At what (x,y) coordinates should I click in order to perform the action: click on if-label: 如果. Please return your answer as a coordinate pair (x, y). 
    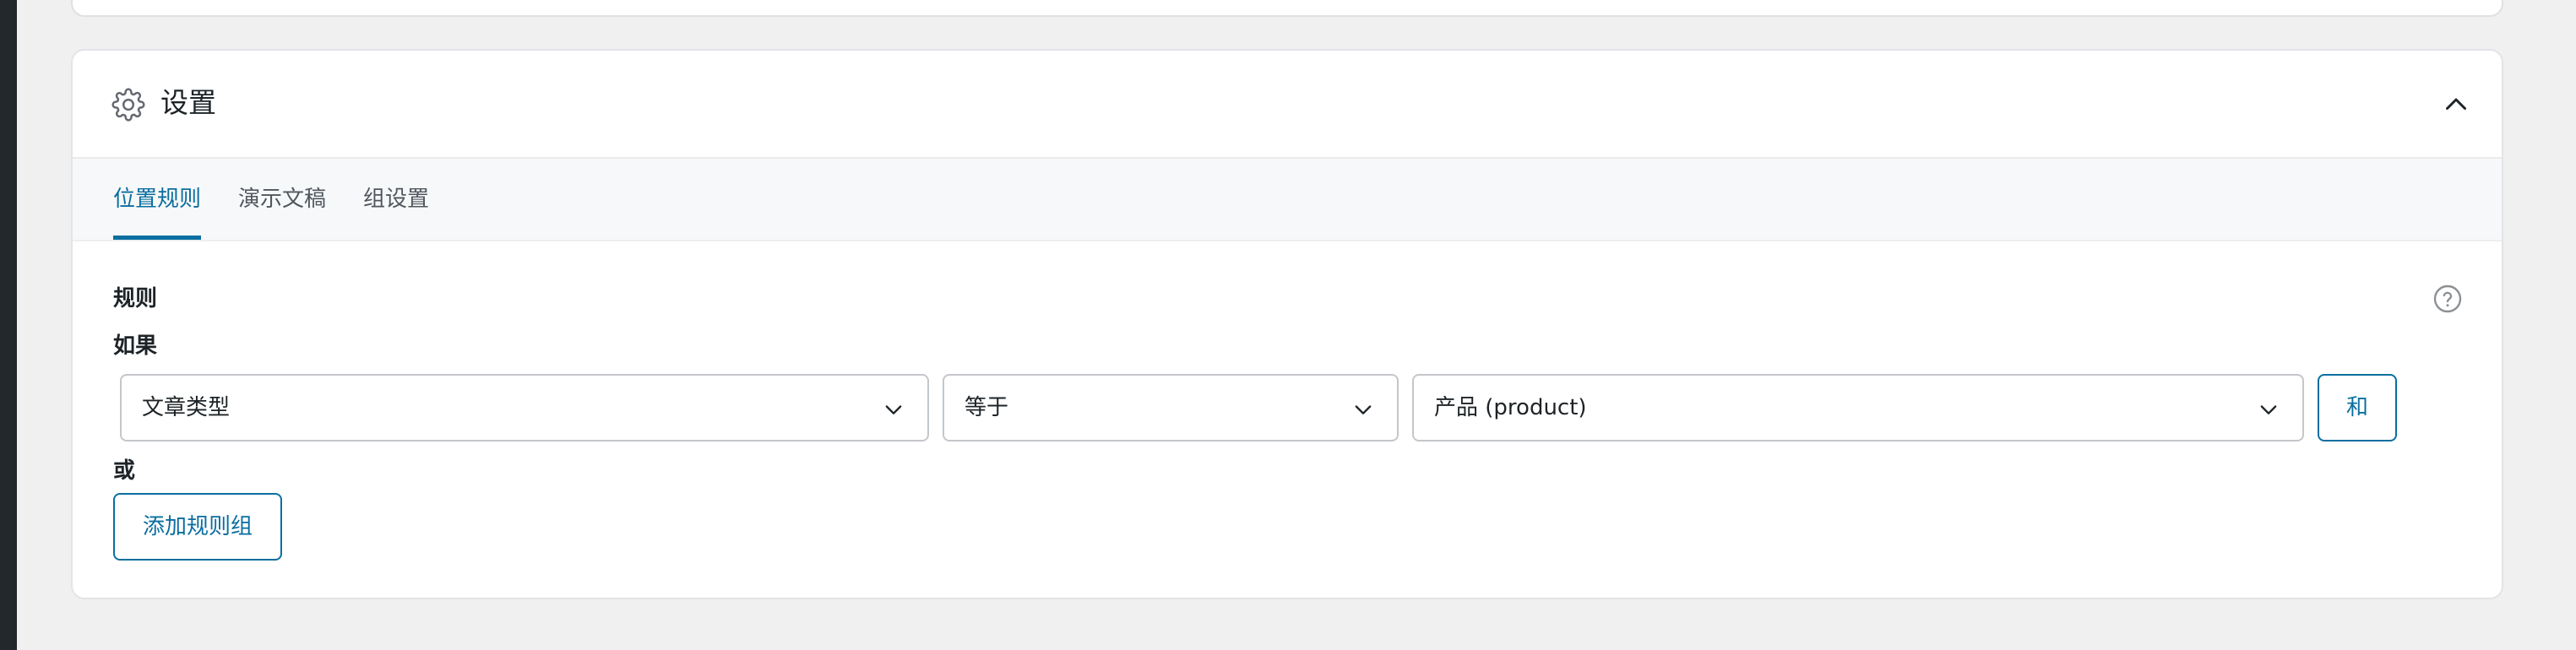
    Looking at the image, I should click on (135, 346).